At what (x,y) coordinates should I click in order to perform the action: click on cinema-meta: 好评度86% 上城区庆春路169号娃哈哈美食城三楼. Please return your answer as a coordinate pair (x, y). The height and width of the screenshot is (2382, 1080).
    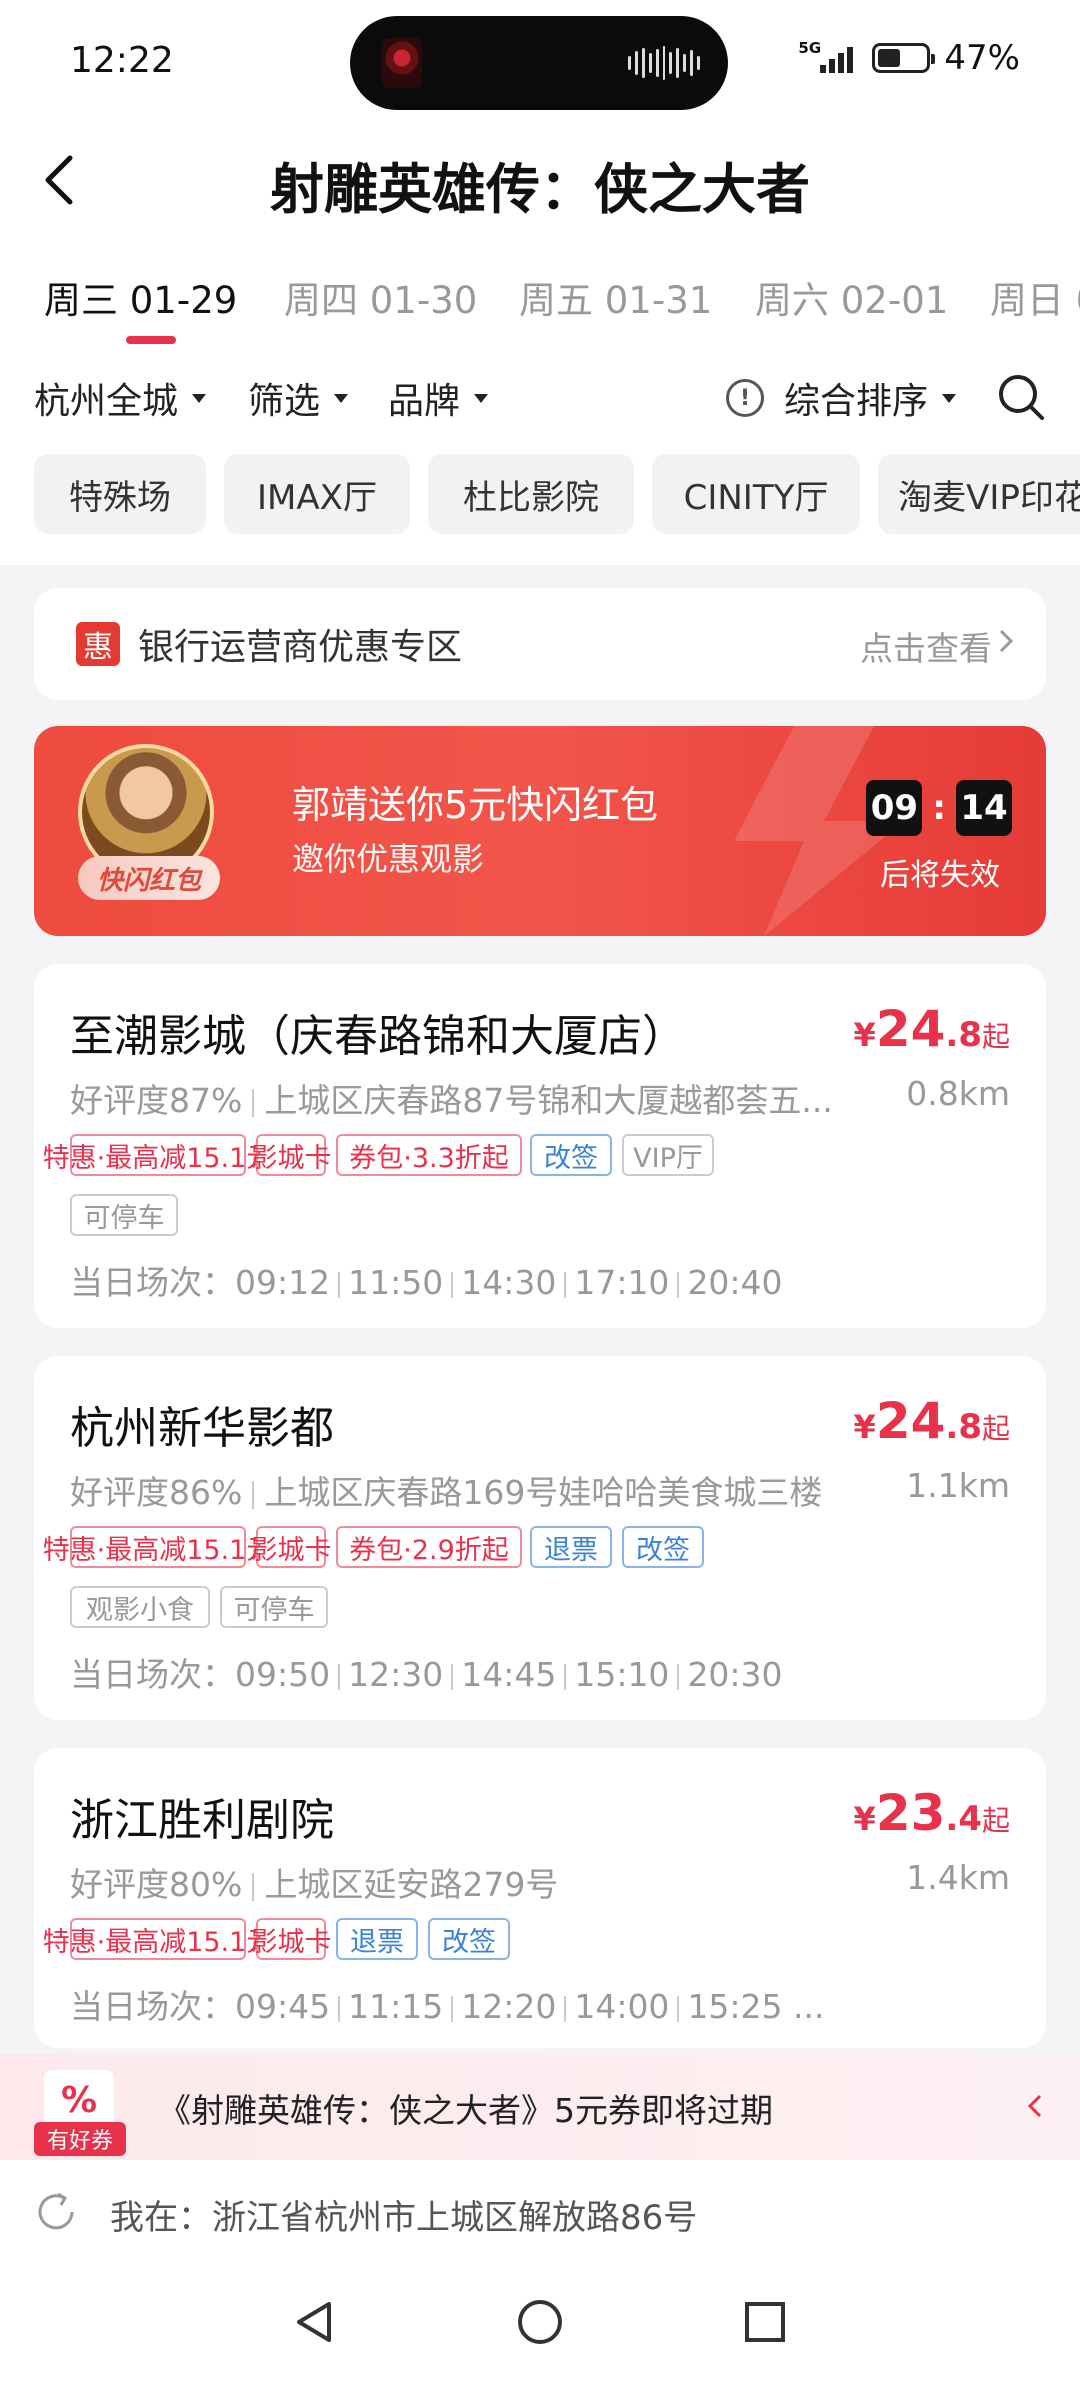
    Looking at the image, I should click on (470, 1490).